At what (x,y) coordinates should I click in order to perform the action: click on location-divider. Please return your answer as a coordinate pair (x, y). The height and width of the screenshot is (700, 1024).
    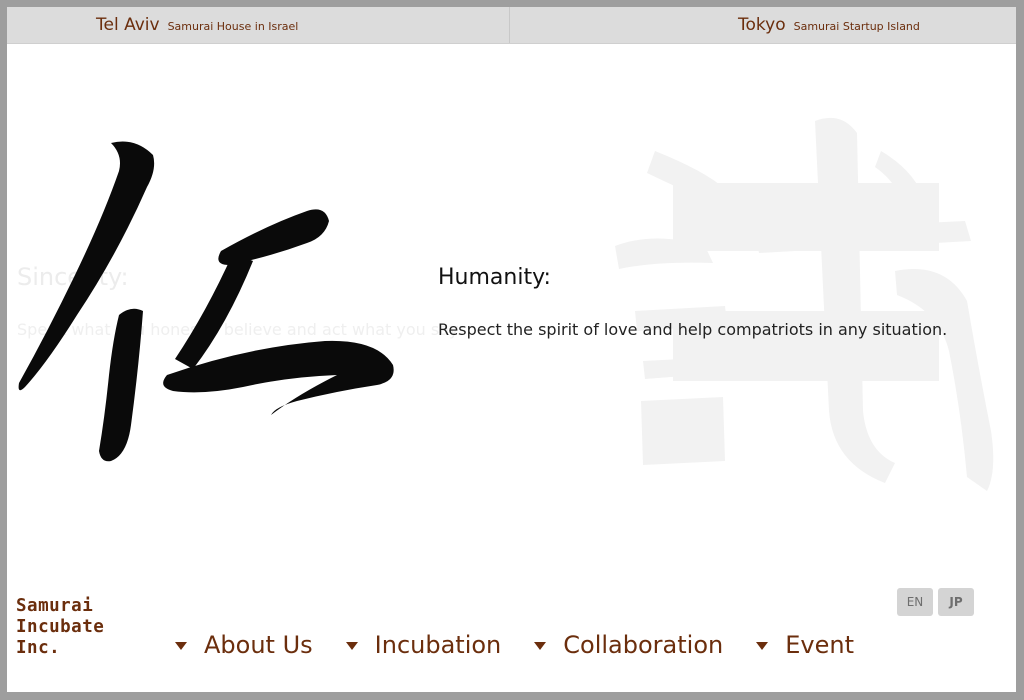
    Looking at the image, I should click on (509, 25).